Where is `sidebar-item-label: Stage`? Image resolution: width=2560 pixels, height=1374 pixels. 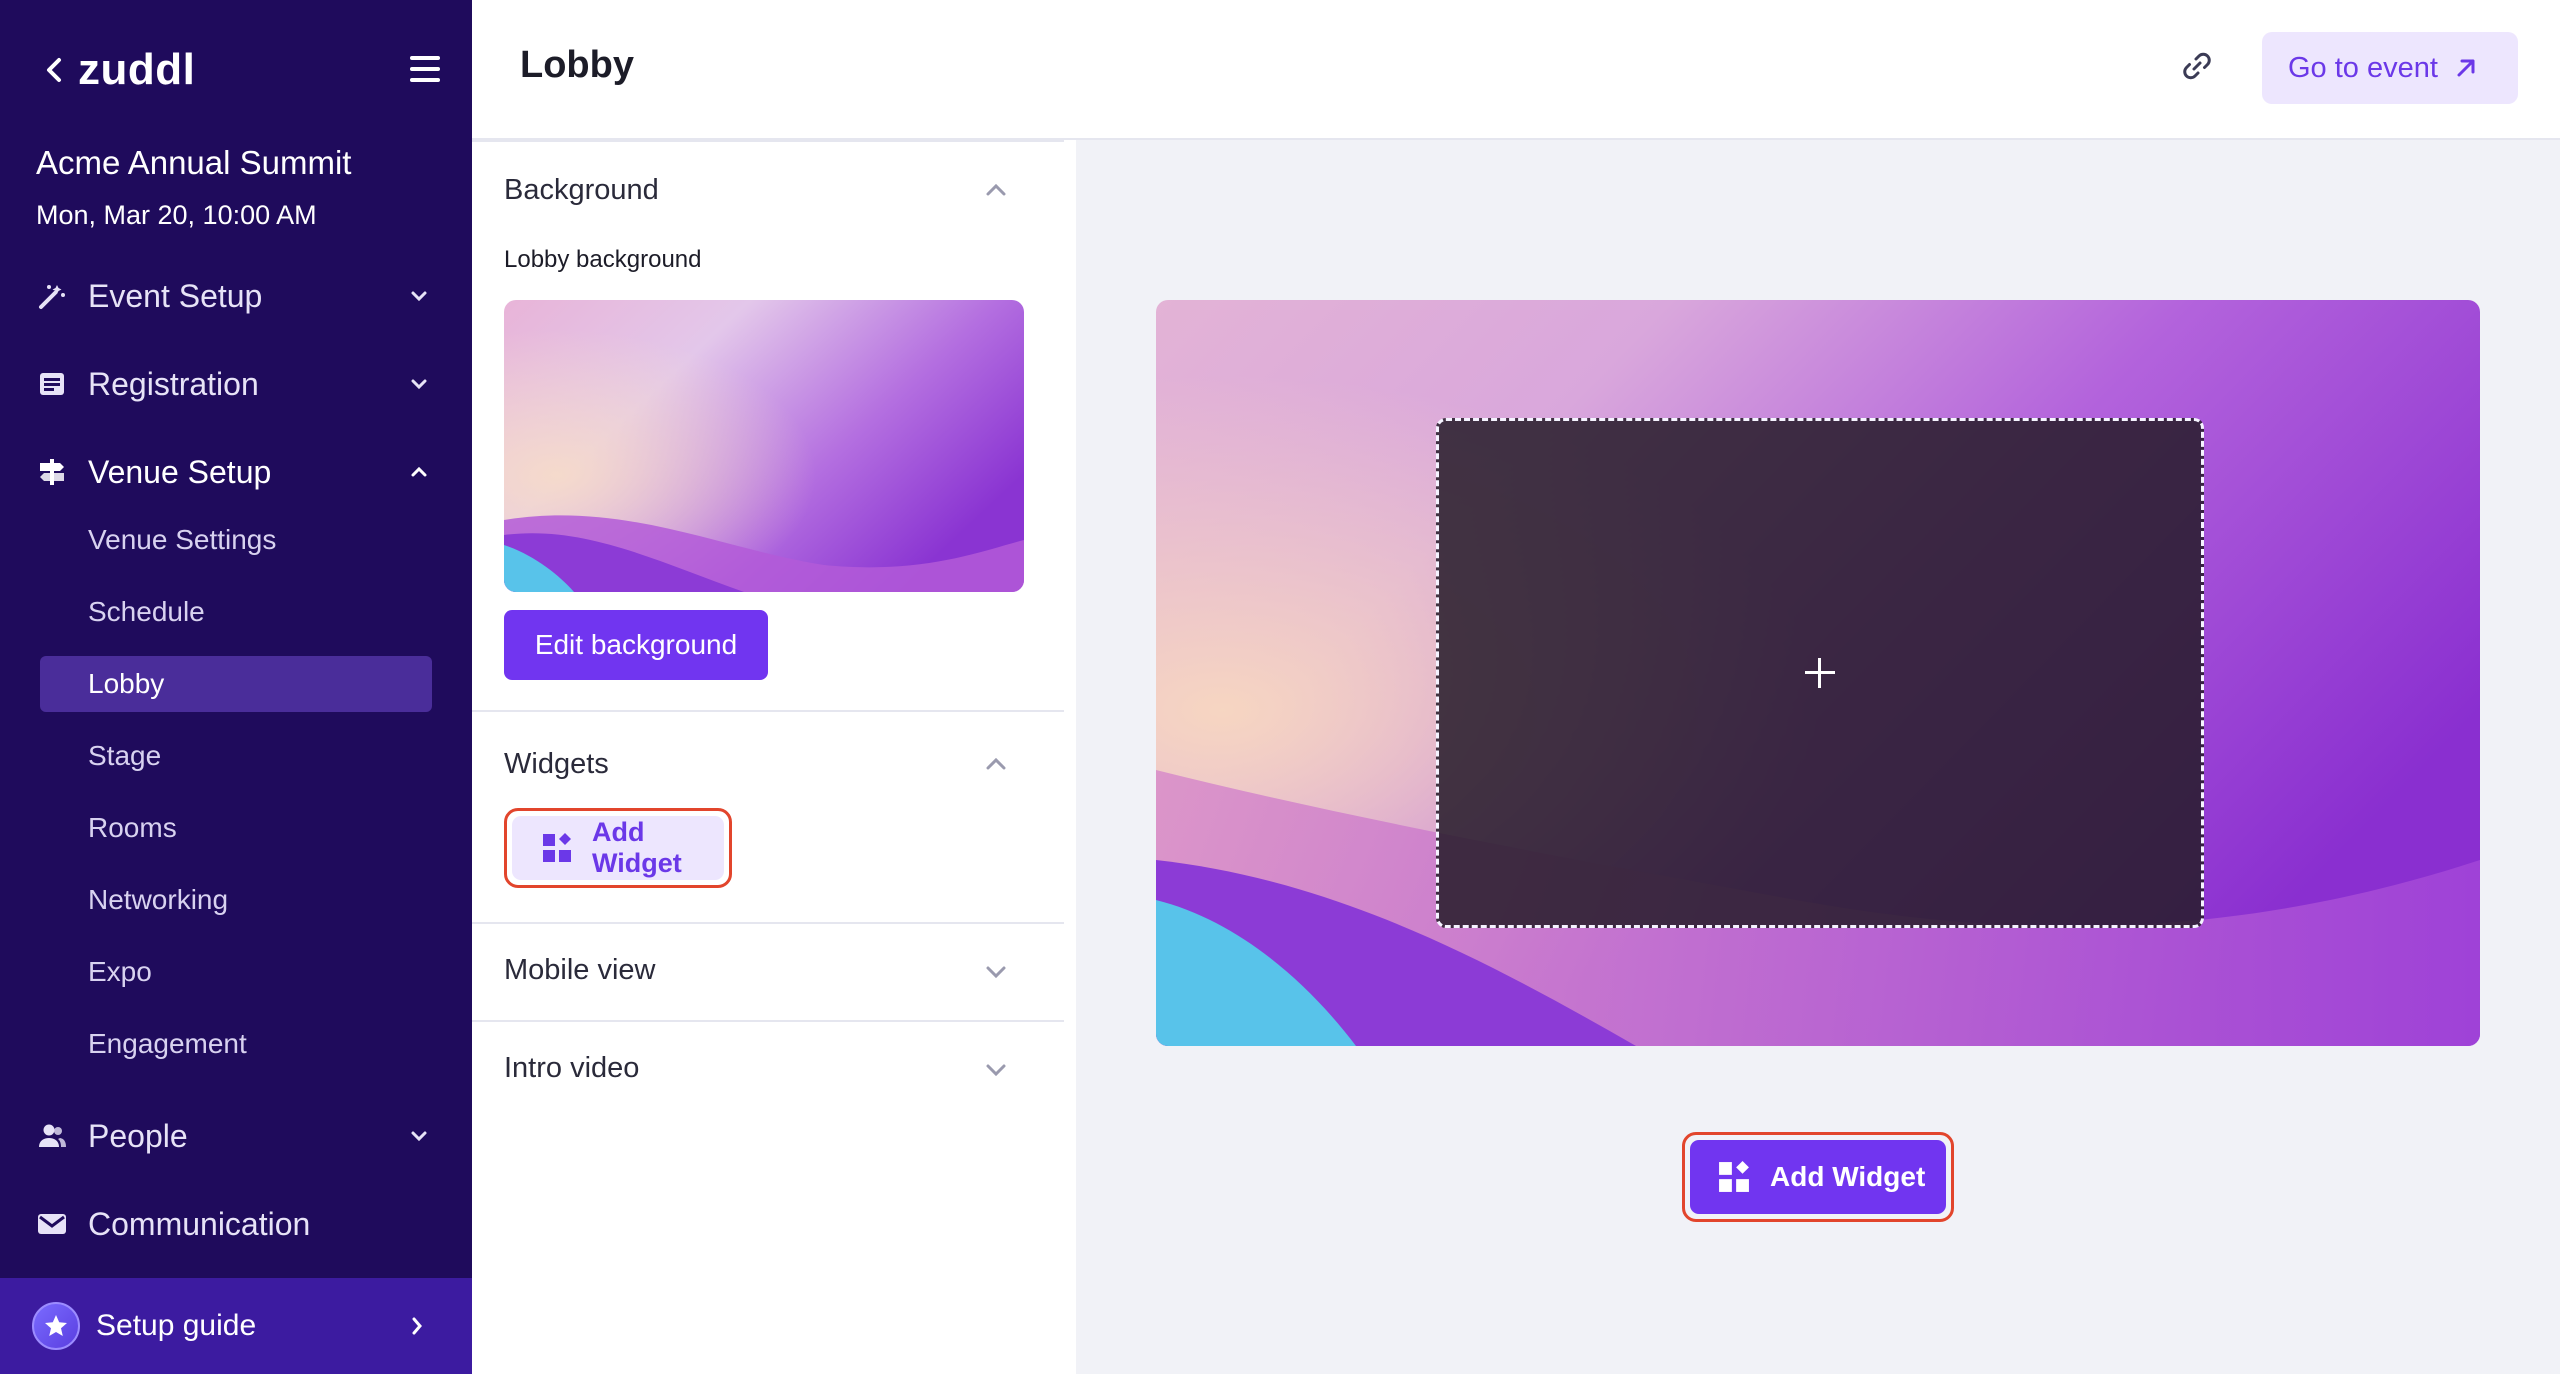 sidebar-item-label: Stage is located at coordinates (125, 755).